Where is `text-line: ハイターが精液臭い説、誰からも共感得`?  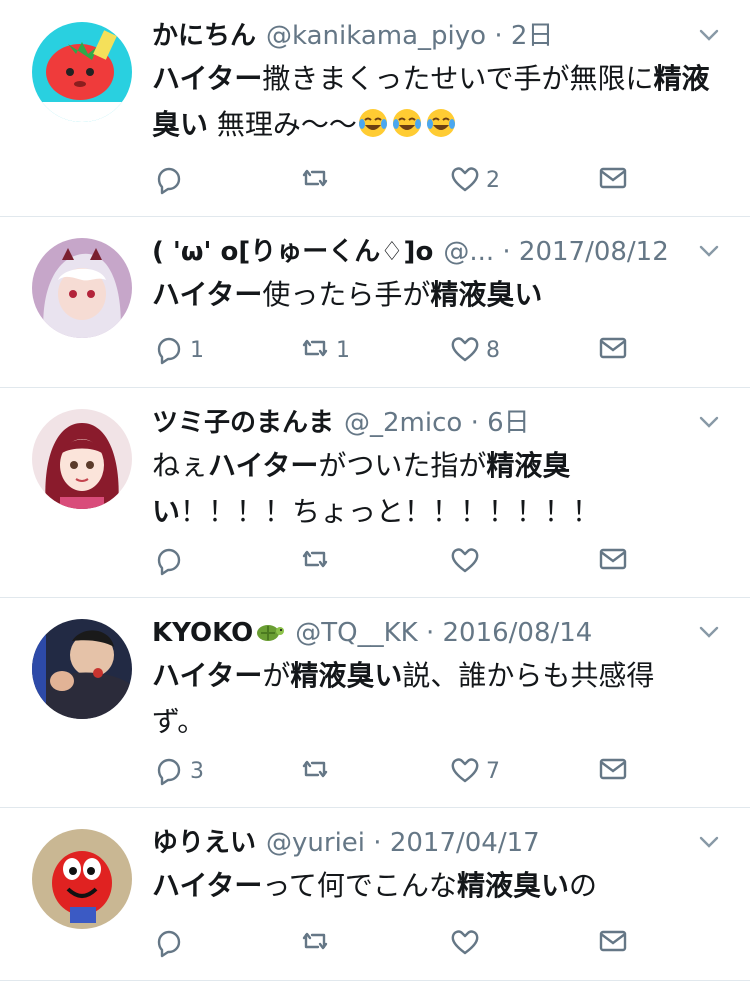 text-line: ハイターが精液臭い説、誰からも共感得 is located at coordinates (437, 676).